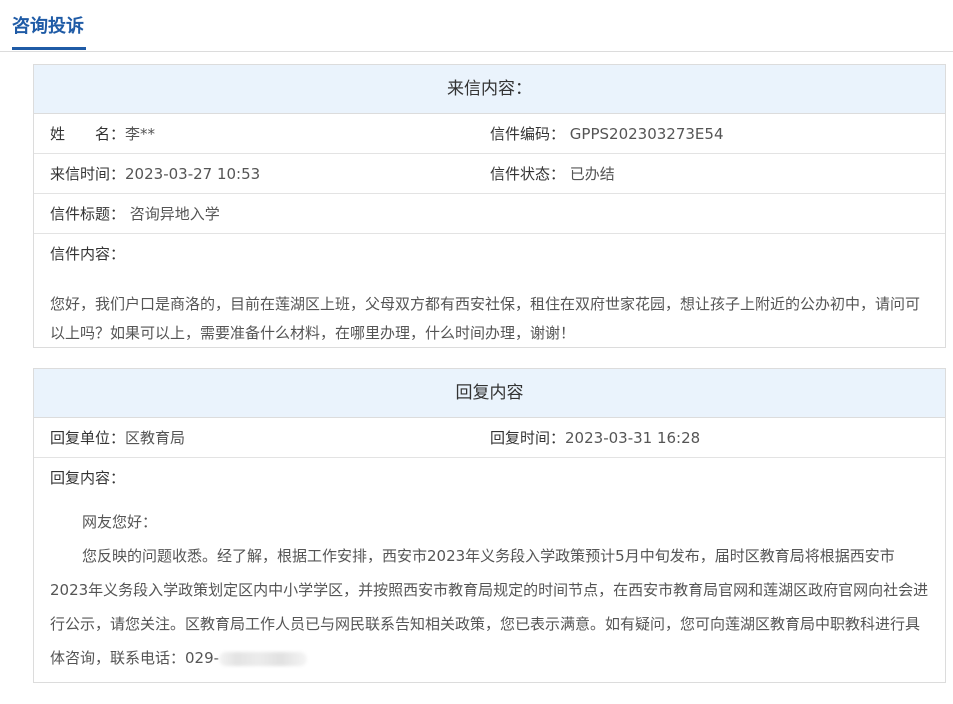 Image resolution: width=953 pixels, height=704 pixels. What do you see at coordinates (88, 174) in the screenshot?
I see `letter-time-label: 来信时间：` at bounding box center [88, 174].